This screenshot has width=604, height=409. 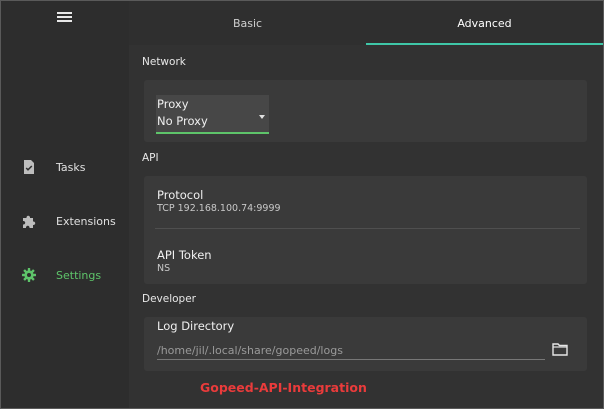 I want to click on section-title-network: Network, so click(x=164, y=62).